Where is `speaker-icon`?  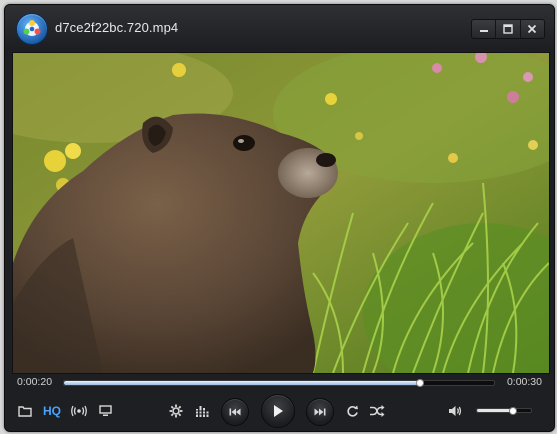 speaker-icon is located at coordinates (455, 411).